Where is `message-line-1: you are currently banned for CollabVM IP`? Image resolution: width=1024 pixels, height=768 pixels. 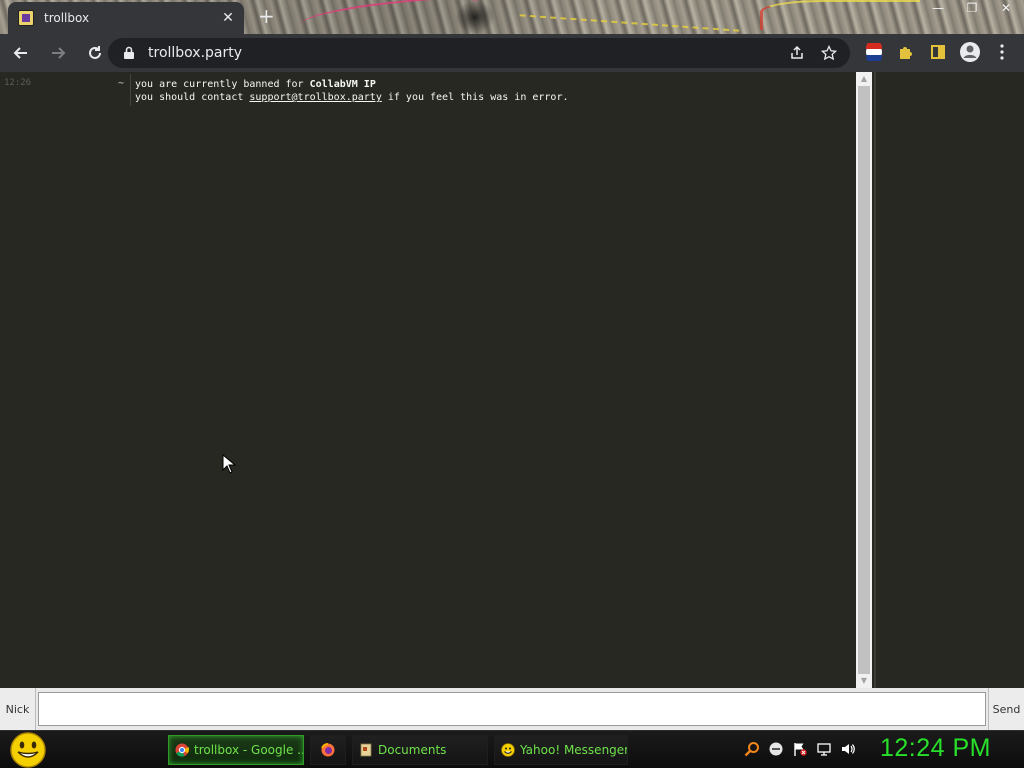
message-line-1: you are currently banned for CollabVM IP is located at coordinates (255, 84).